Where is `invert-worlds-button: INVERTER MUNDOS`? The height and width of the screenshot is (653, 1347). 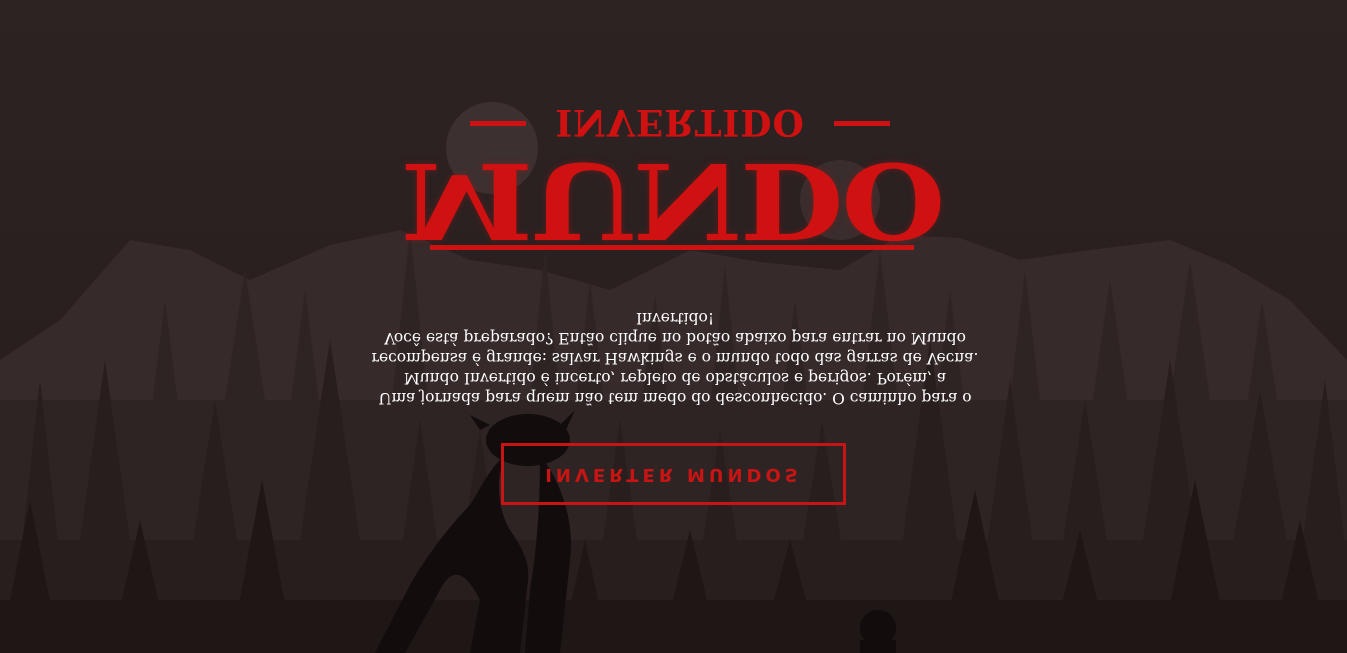
invert-worlds-button: INVERTER MUNDOS is located at coordinates (673, 474).